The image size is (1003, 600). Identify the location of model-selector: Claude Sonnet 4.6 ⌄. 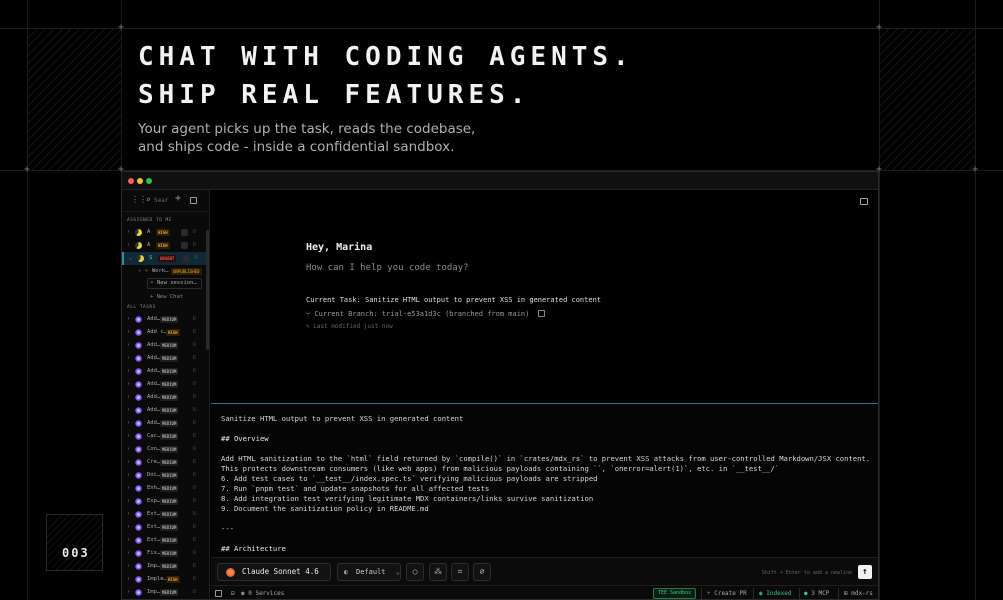
(274, 577).